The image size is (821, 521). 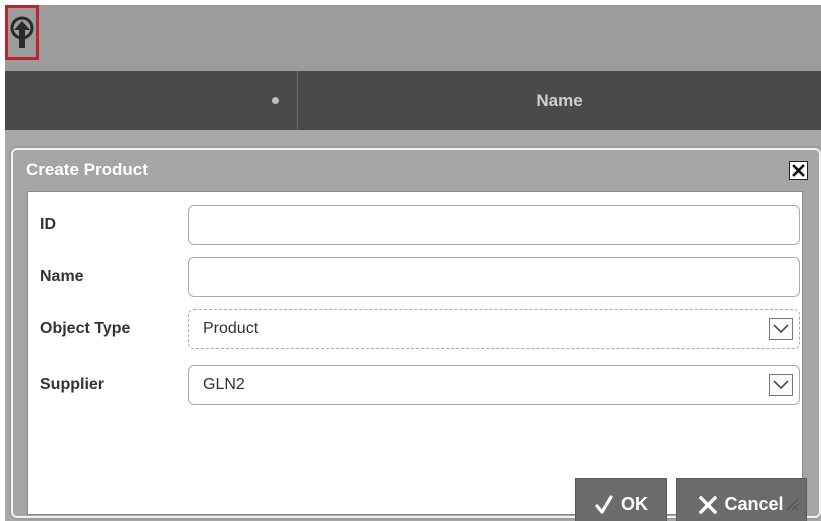 What do you see at coordinates (791, 503) in the screenshot?
I see `resize-grip-icon` at bounding box center [791, 503].